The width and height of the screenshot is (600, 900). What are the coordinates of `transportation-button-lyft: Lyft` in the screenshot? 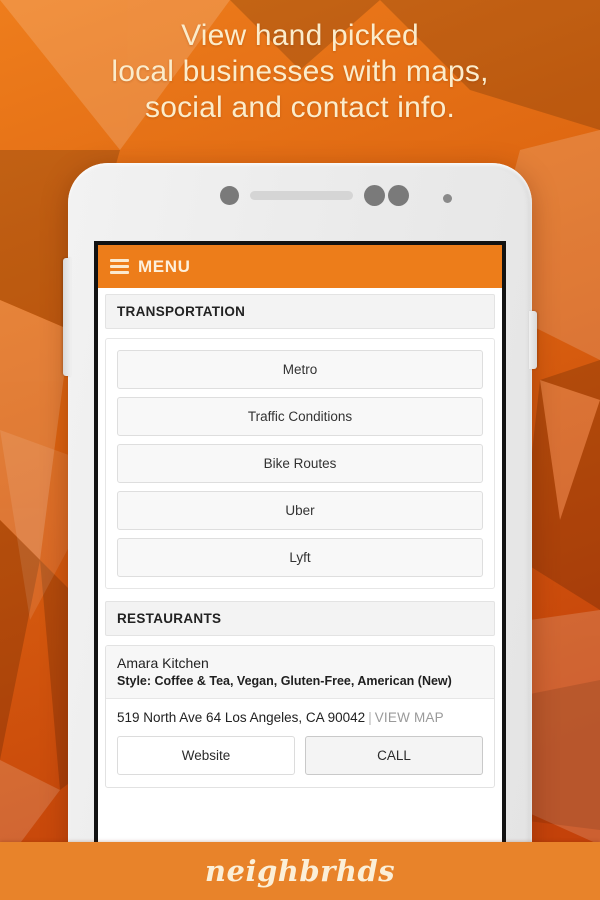 It's located at (300, 557).